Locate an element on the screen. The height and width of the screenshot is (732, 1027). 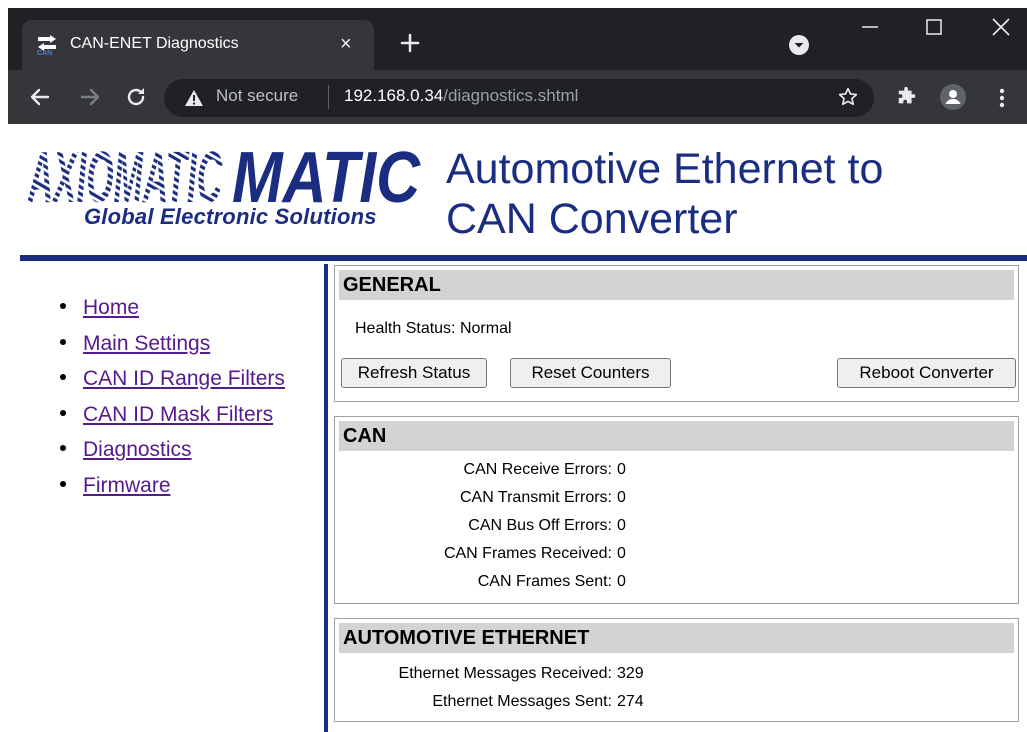
omnibox-divider is located at coordinates (328, 97).